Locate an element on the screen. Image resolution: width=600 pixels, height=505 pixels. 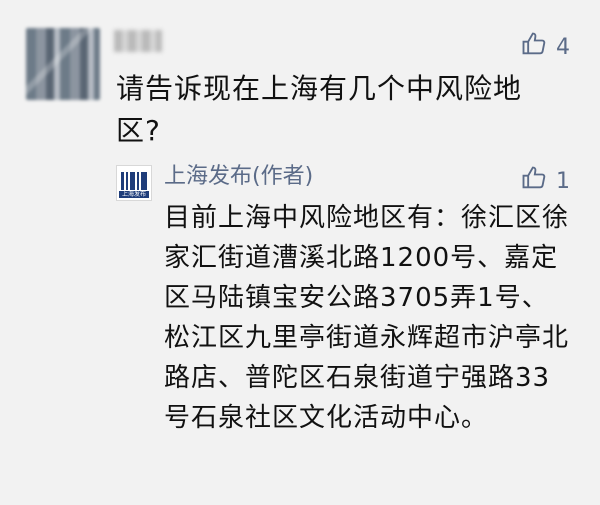
comment-like-button: 4 is located at coordinates (545, 47).